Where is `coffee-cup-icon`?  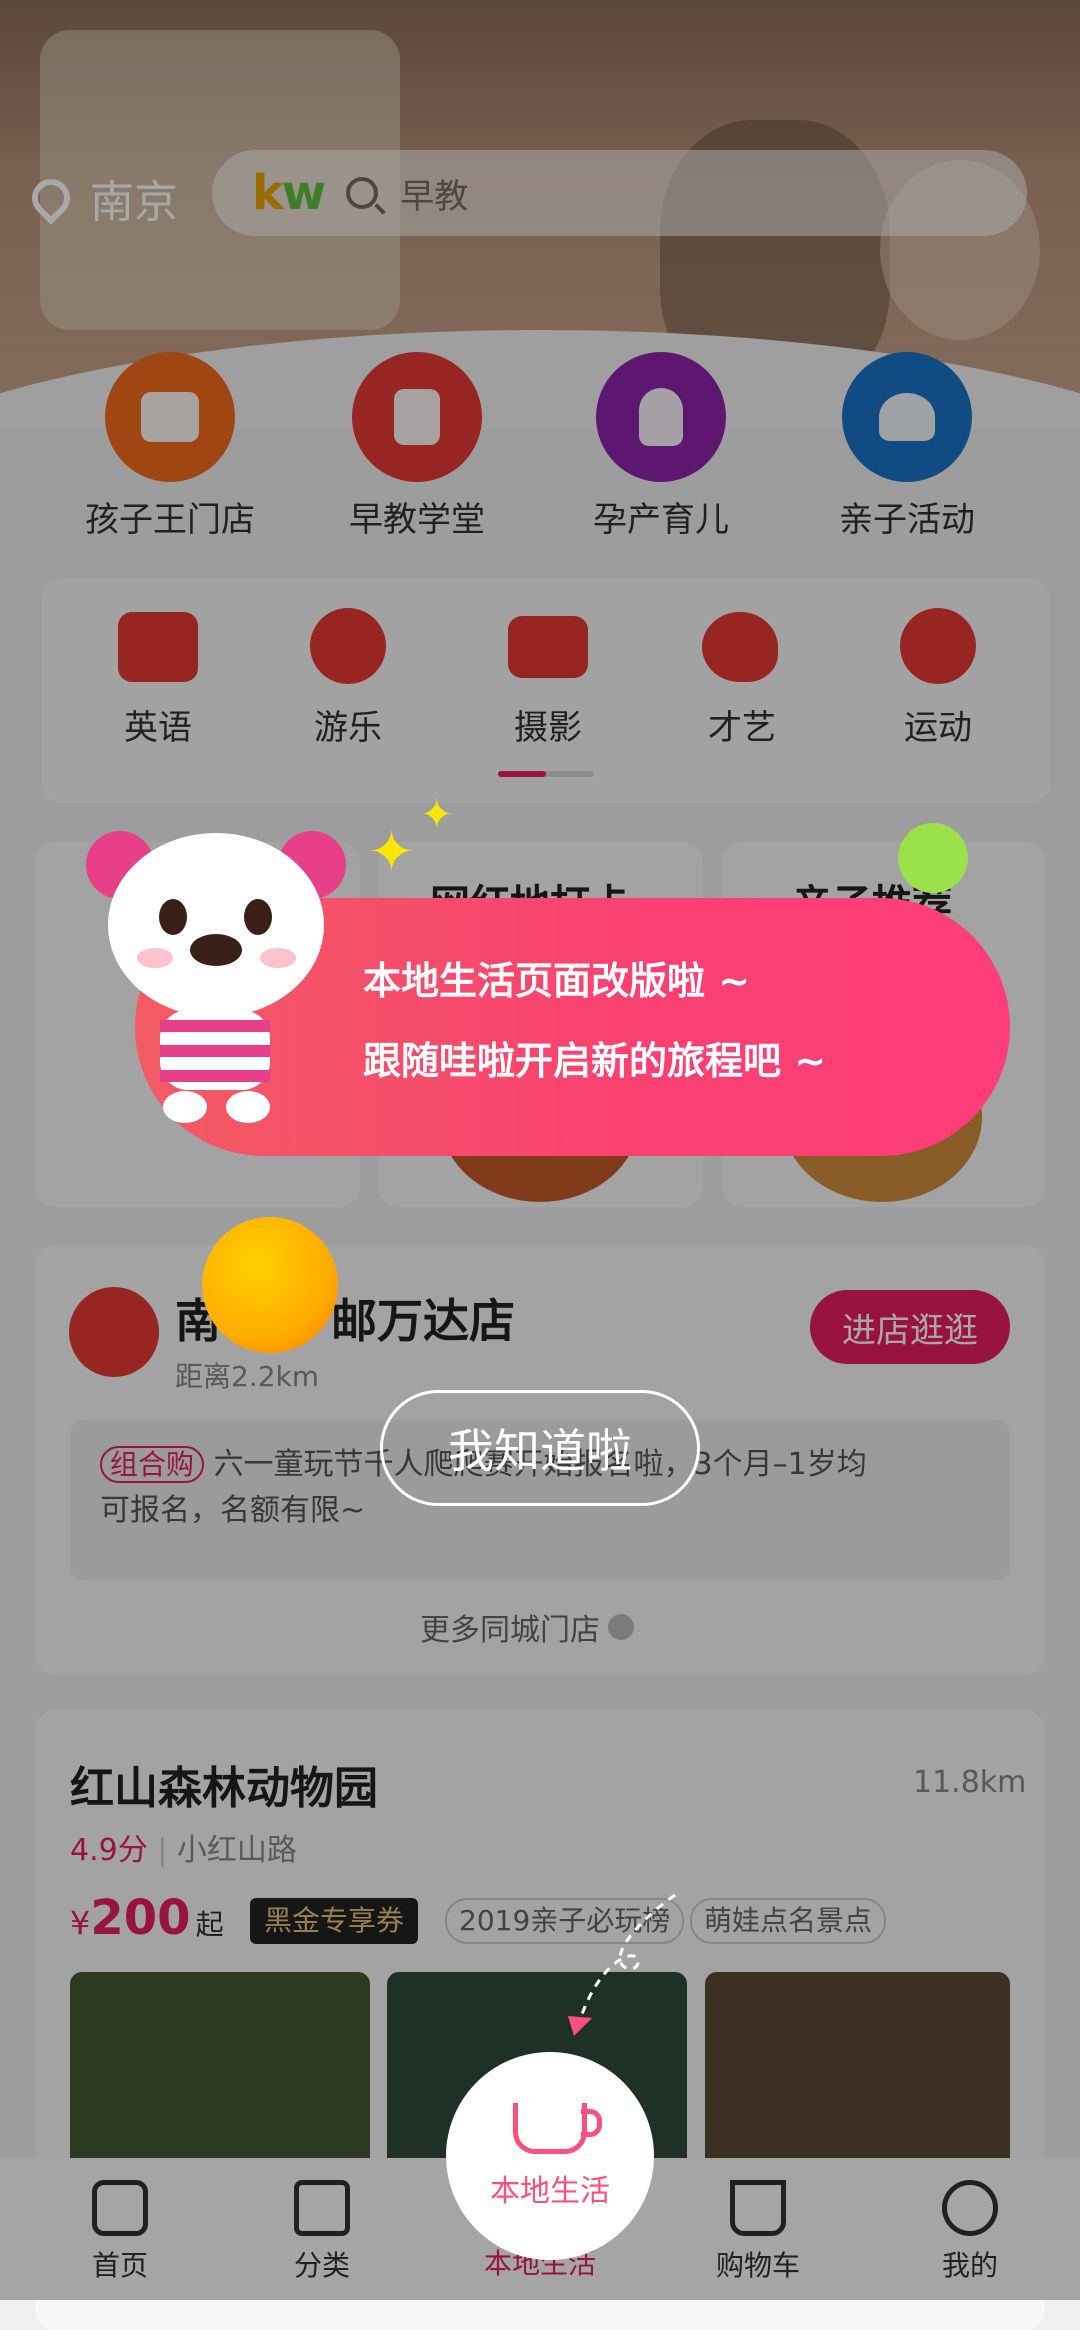 coffee-cup-icon is located at coordinates (557, 2128).